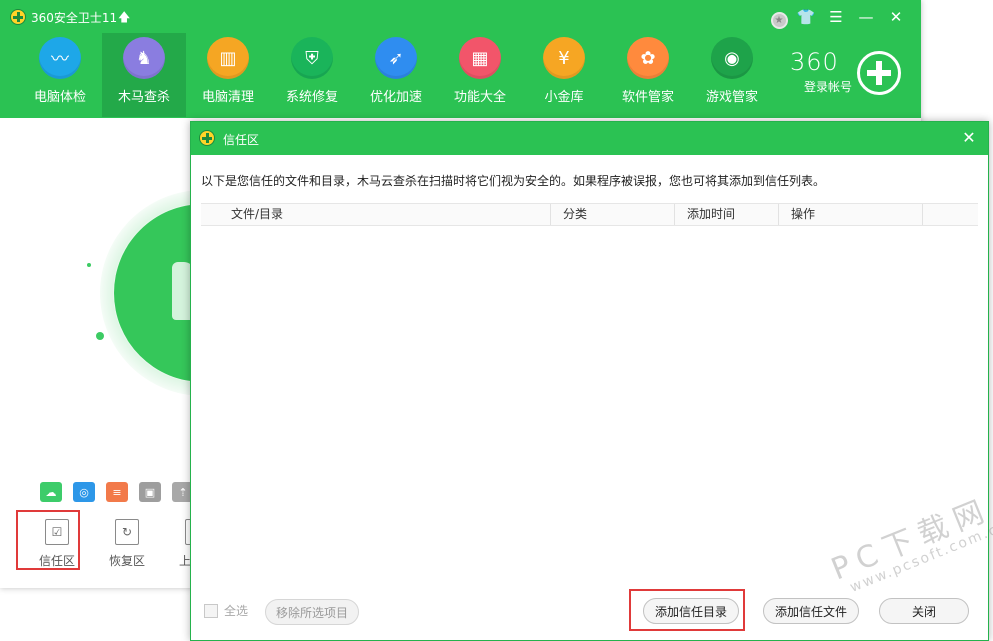 This screenshot has height=641, width=993. I want to click on medal-icon: ★, so click(779, 17).